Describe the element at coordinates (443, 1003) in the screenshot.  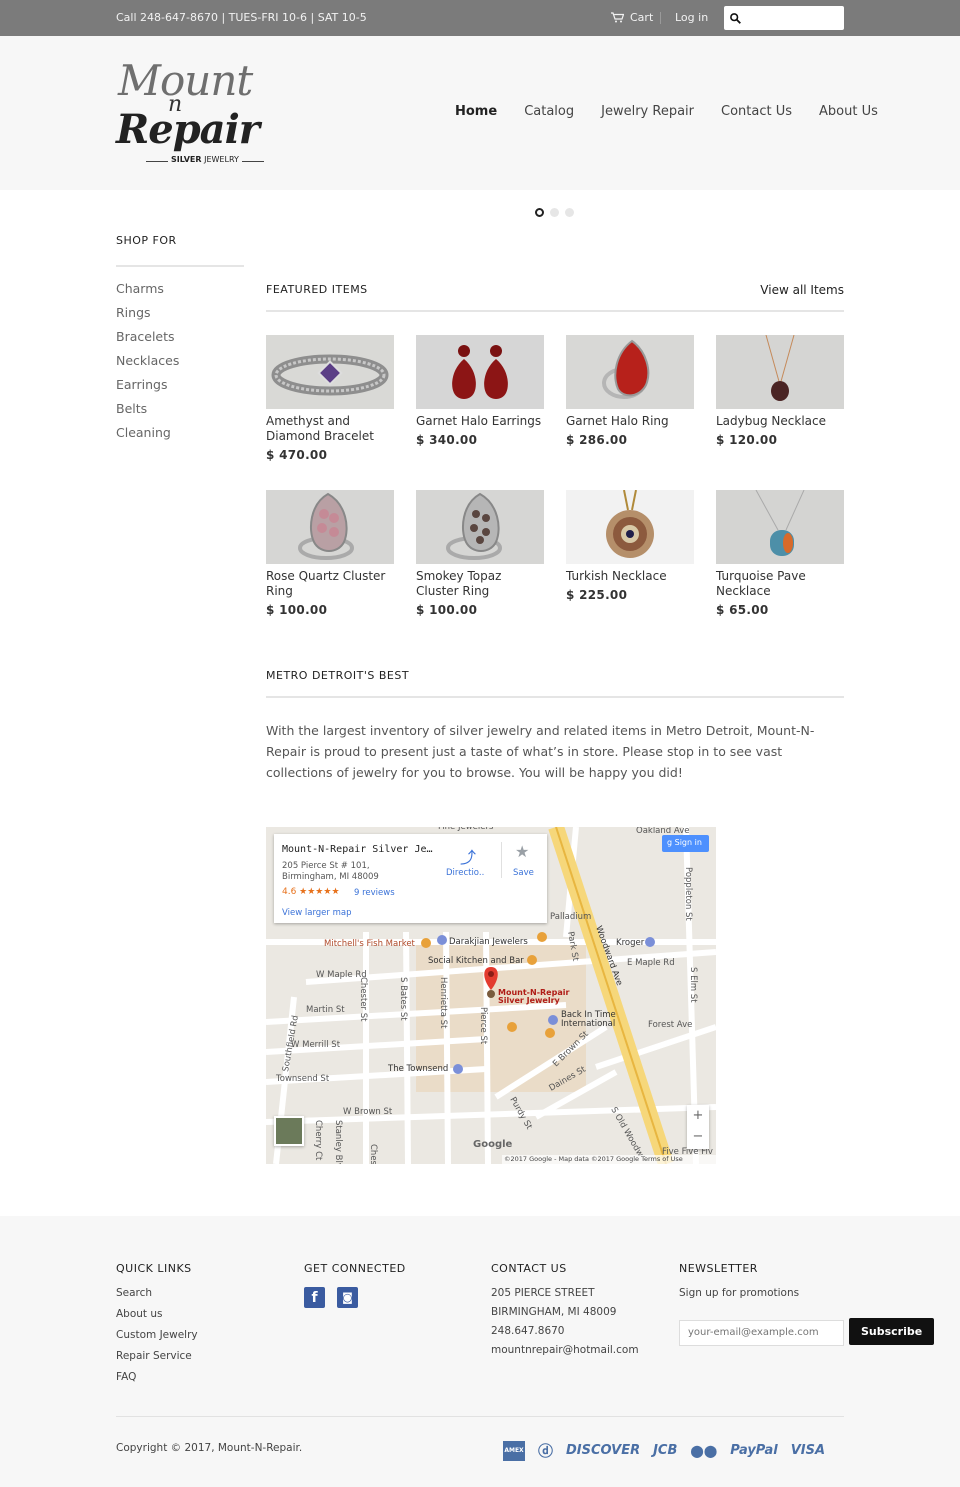
I see `svg-text: Henrietta St` at that location.